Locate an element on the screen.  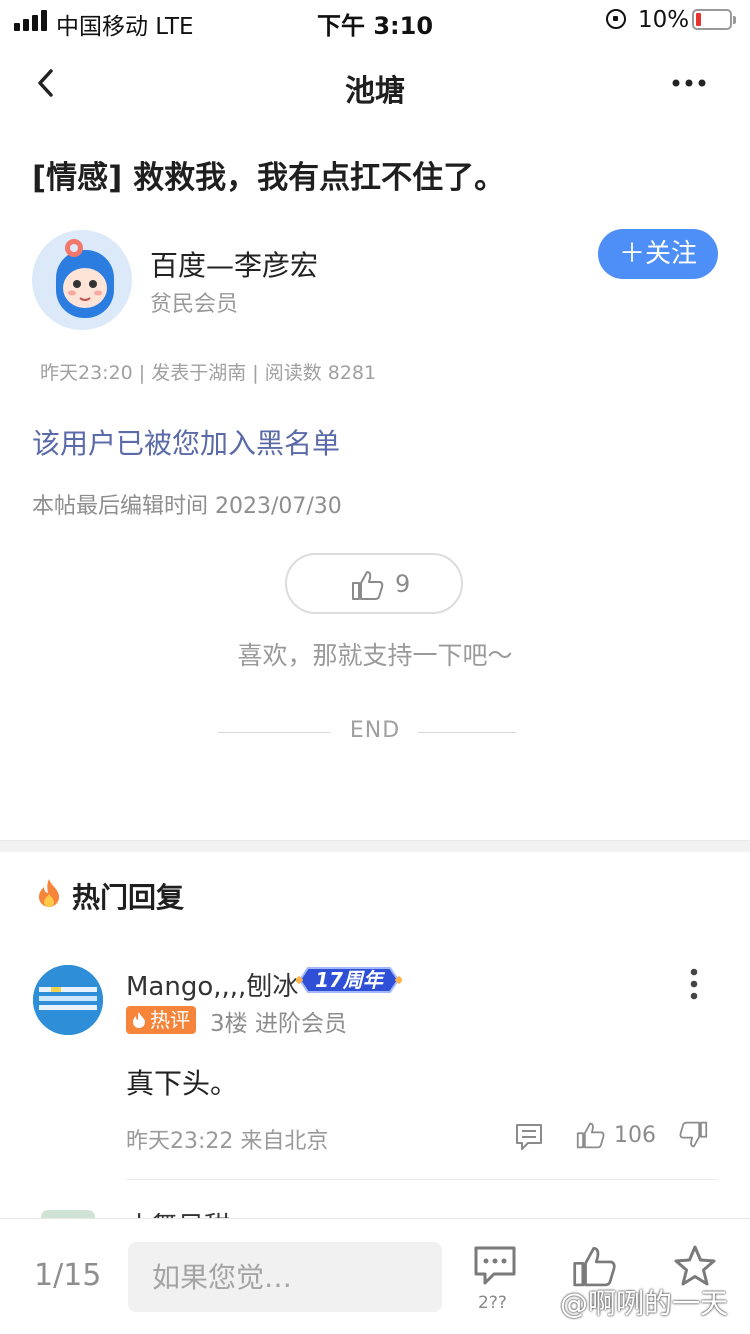
more-dots-icon is located at coordinates (689, 83).